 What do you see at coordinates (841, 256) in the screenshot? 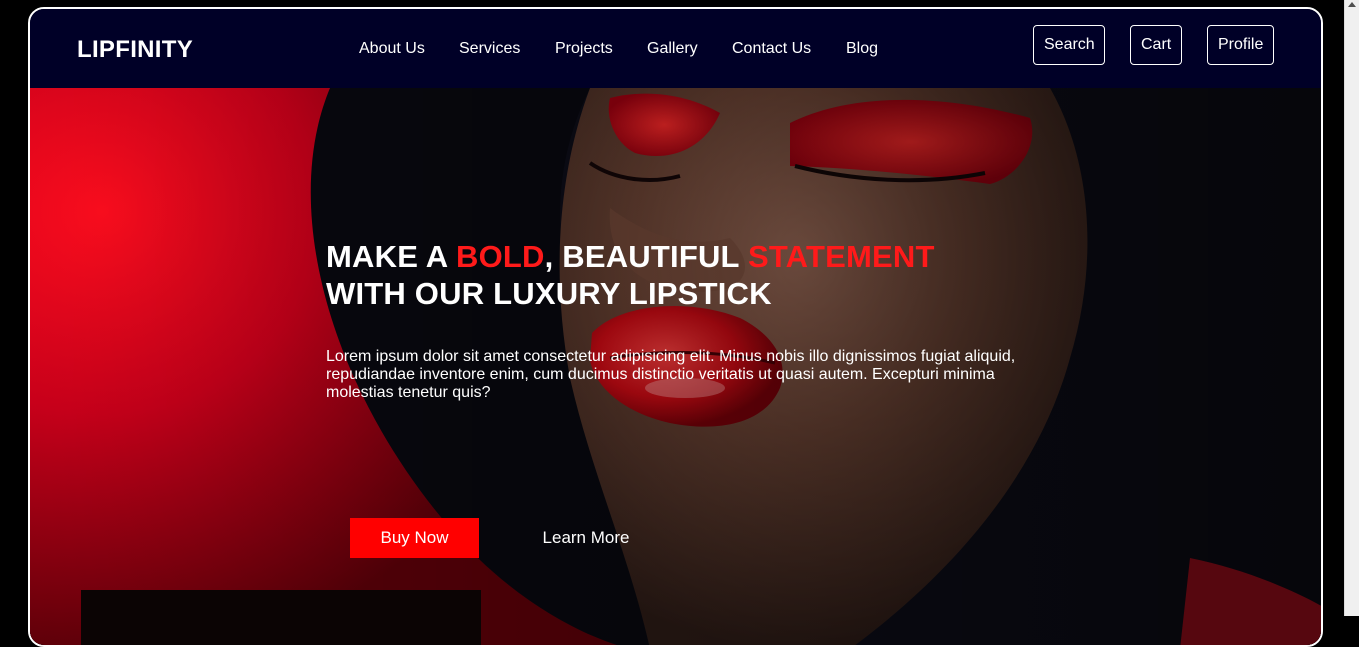
I see `hero-title-statement-word: STATEMENT` at bounding box center [841, 256].